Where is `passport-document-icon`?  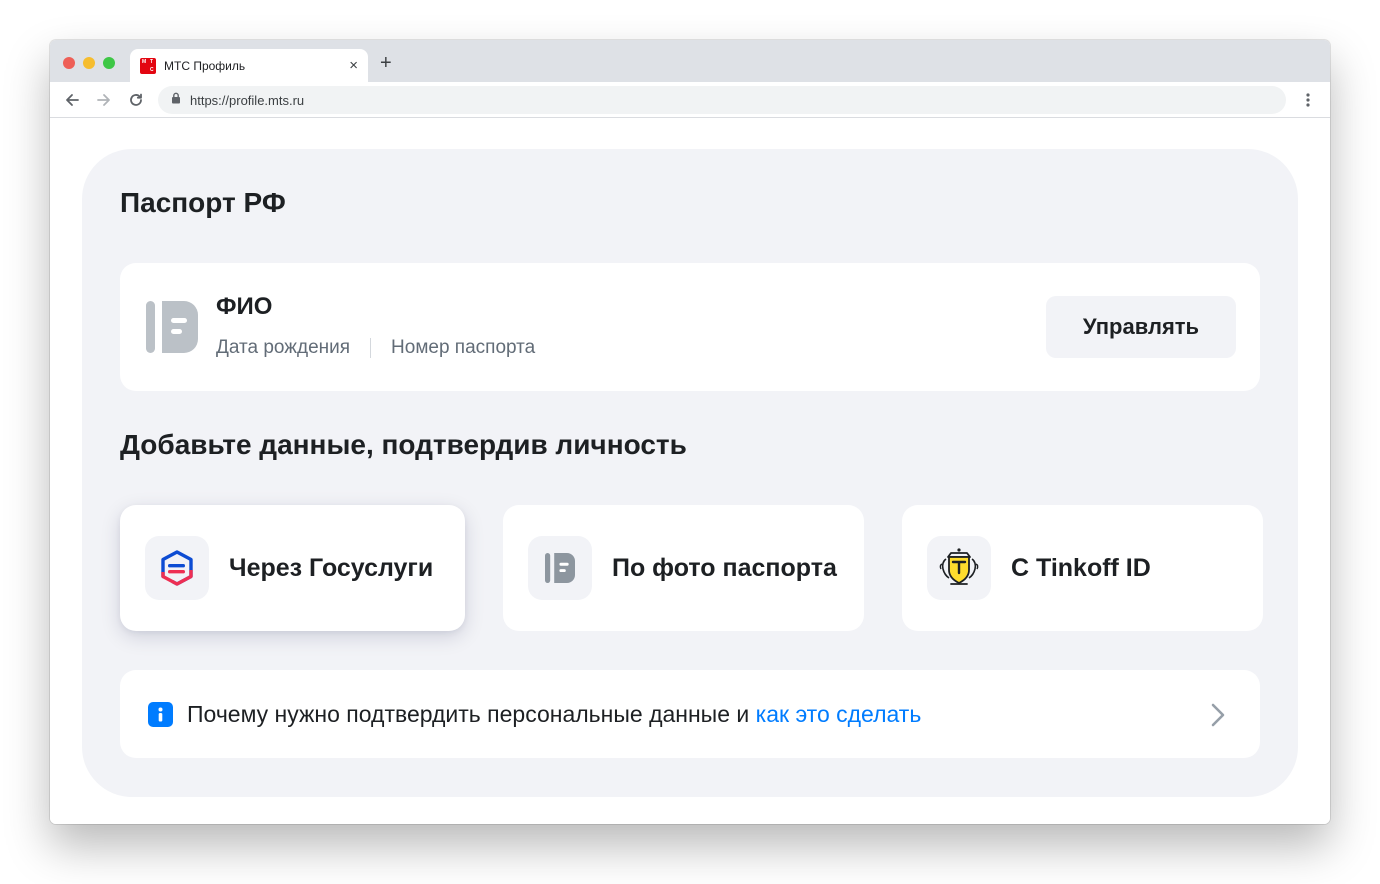 passport-document-icon is located at coordinates (172, 329).